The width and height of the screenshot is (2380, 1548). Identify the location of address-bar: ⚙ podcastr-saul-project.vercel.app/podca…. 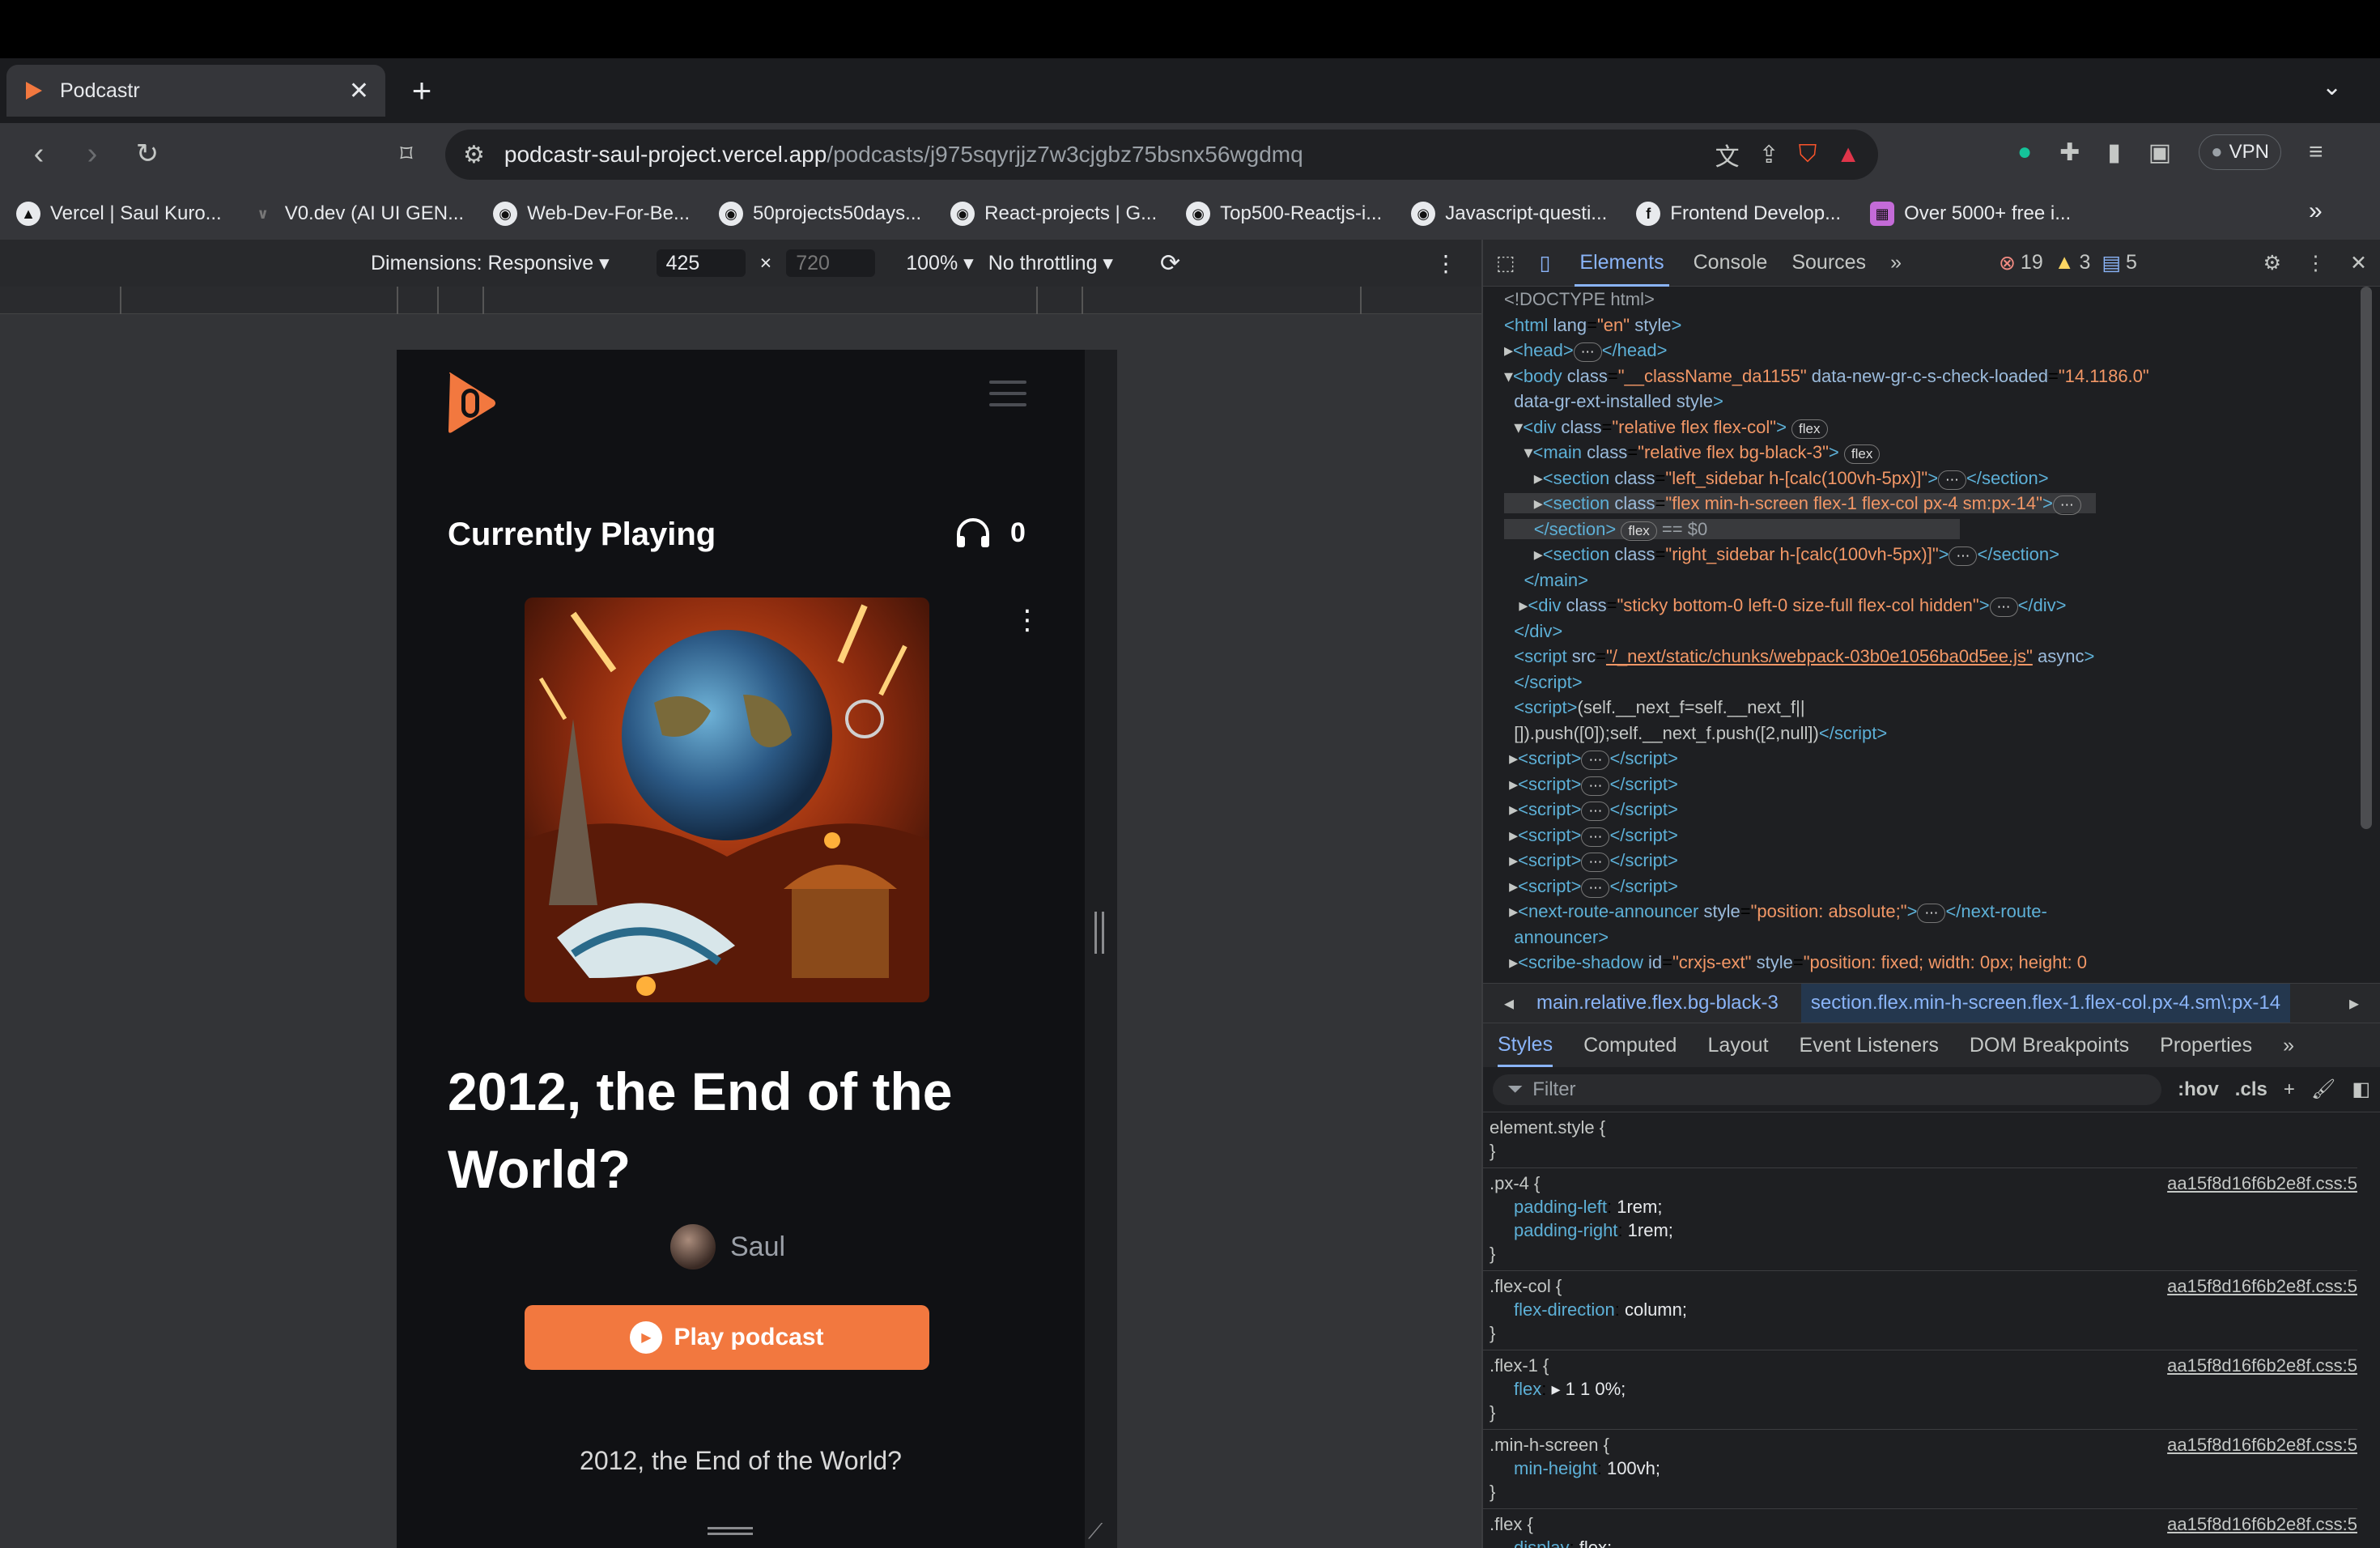
(1161, 155).